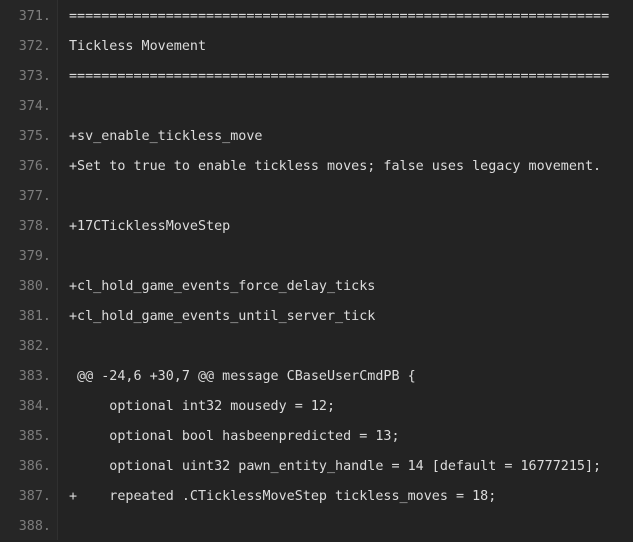 This screenshot has height=542, width=633. What do you see at coordinates (34, 106) in the screenshot?
I see `line-number: 374.` at bounding box center [34, 106].